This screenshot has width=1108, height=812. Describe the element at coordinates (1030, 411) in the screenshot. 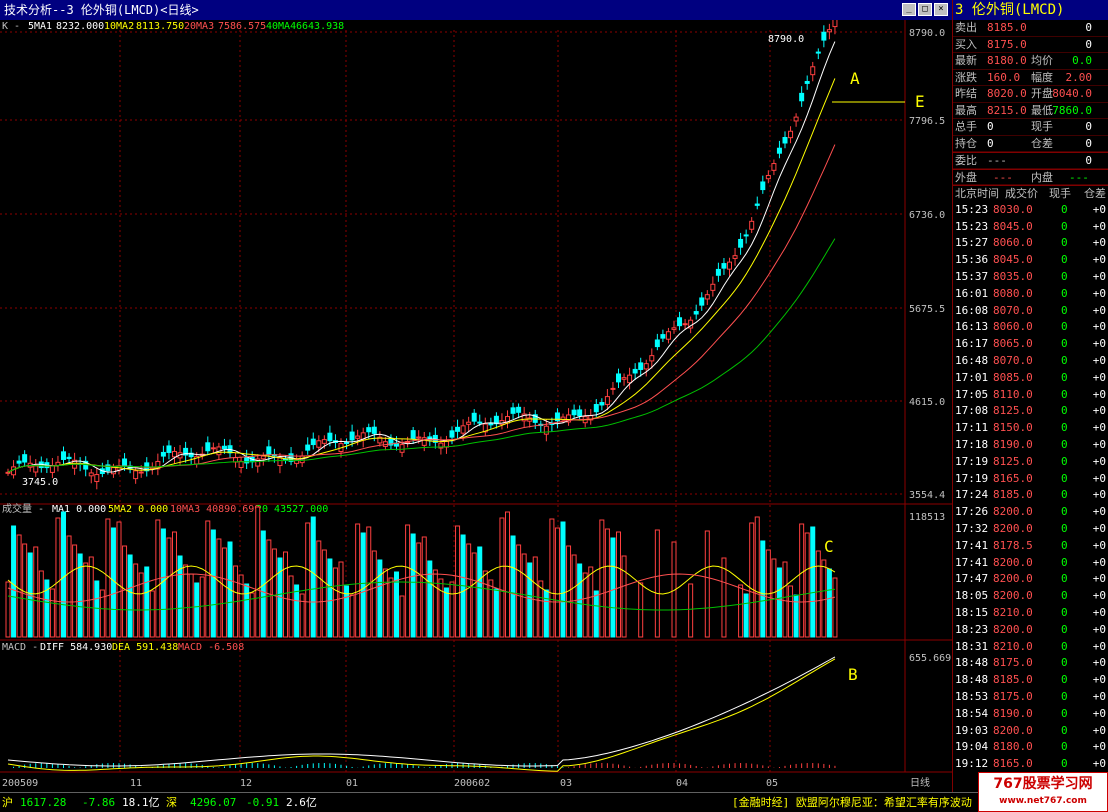

I see `trade-row: 17:08 8125.0 0 +0` at that location.